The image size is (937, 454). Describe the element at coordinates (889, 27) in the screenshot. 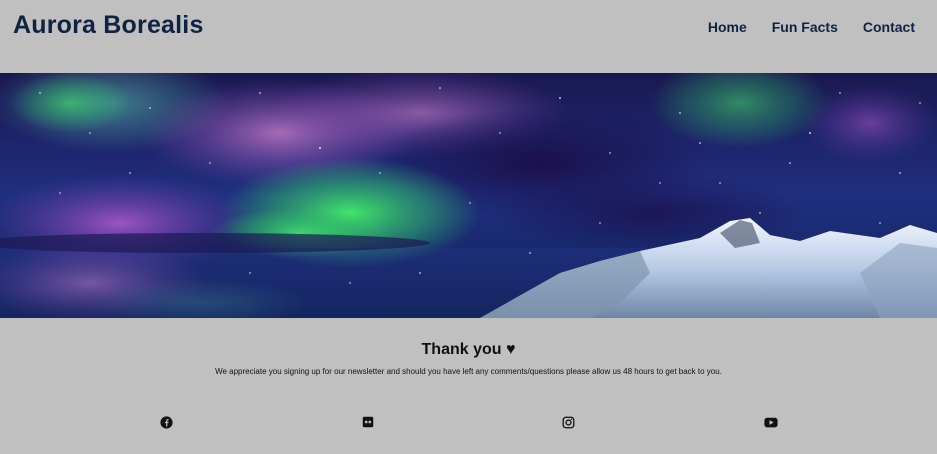

I see `nav-contact-link: Contact` at that location.